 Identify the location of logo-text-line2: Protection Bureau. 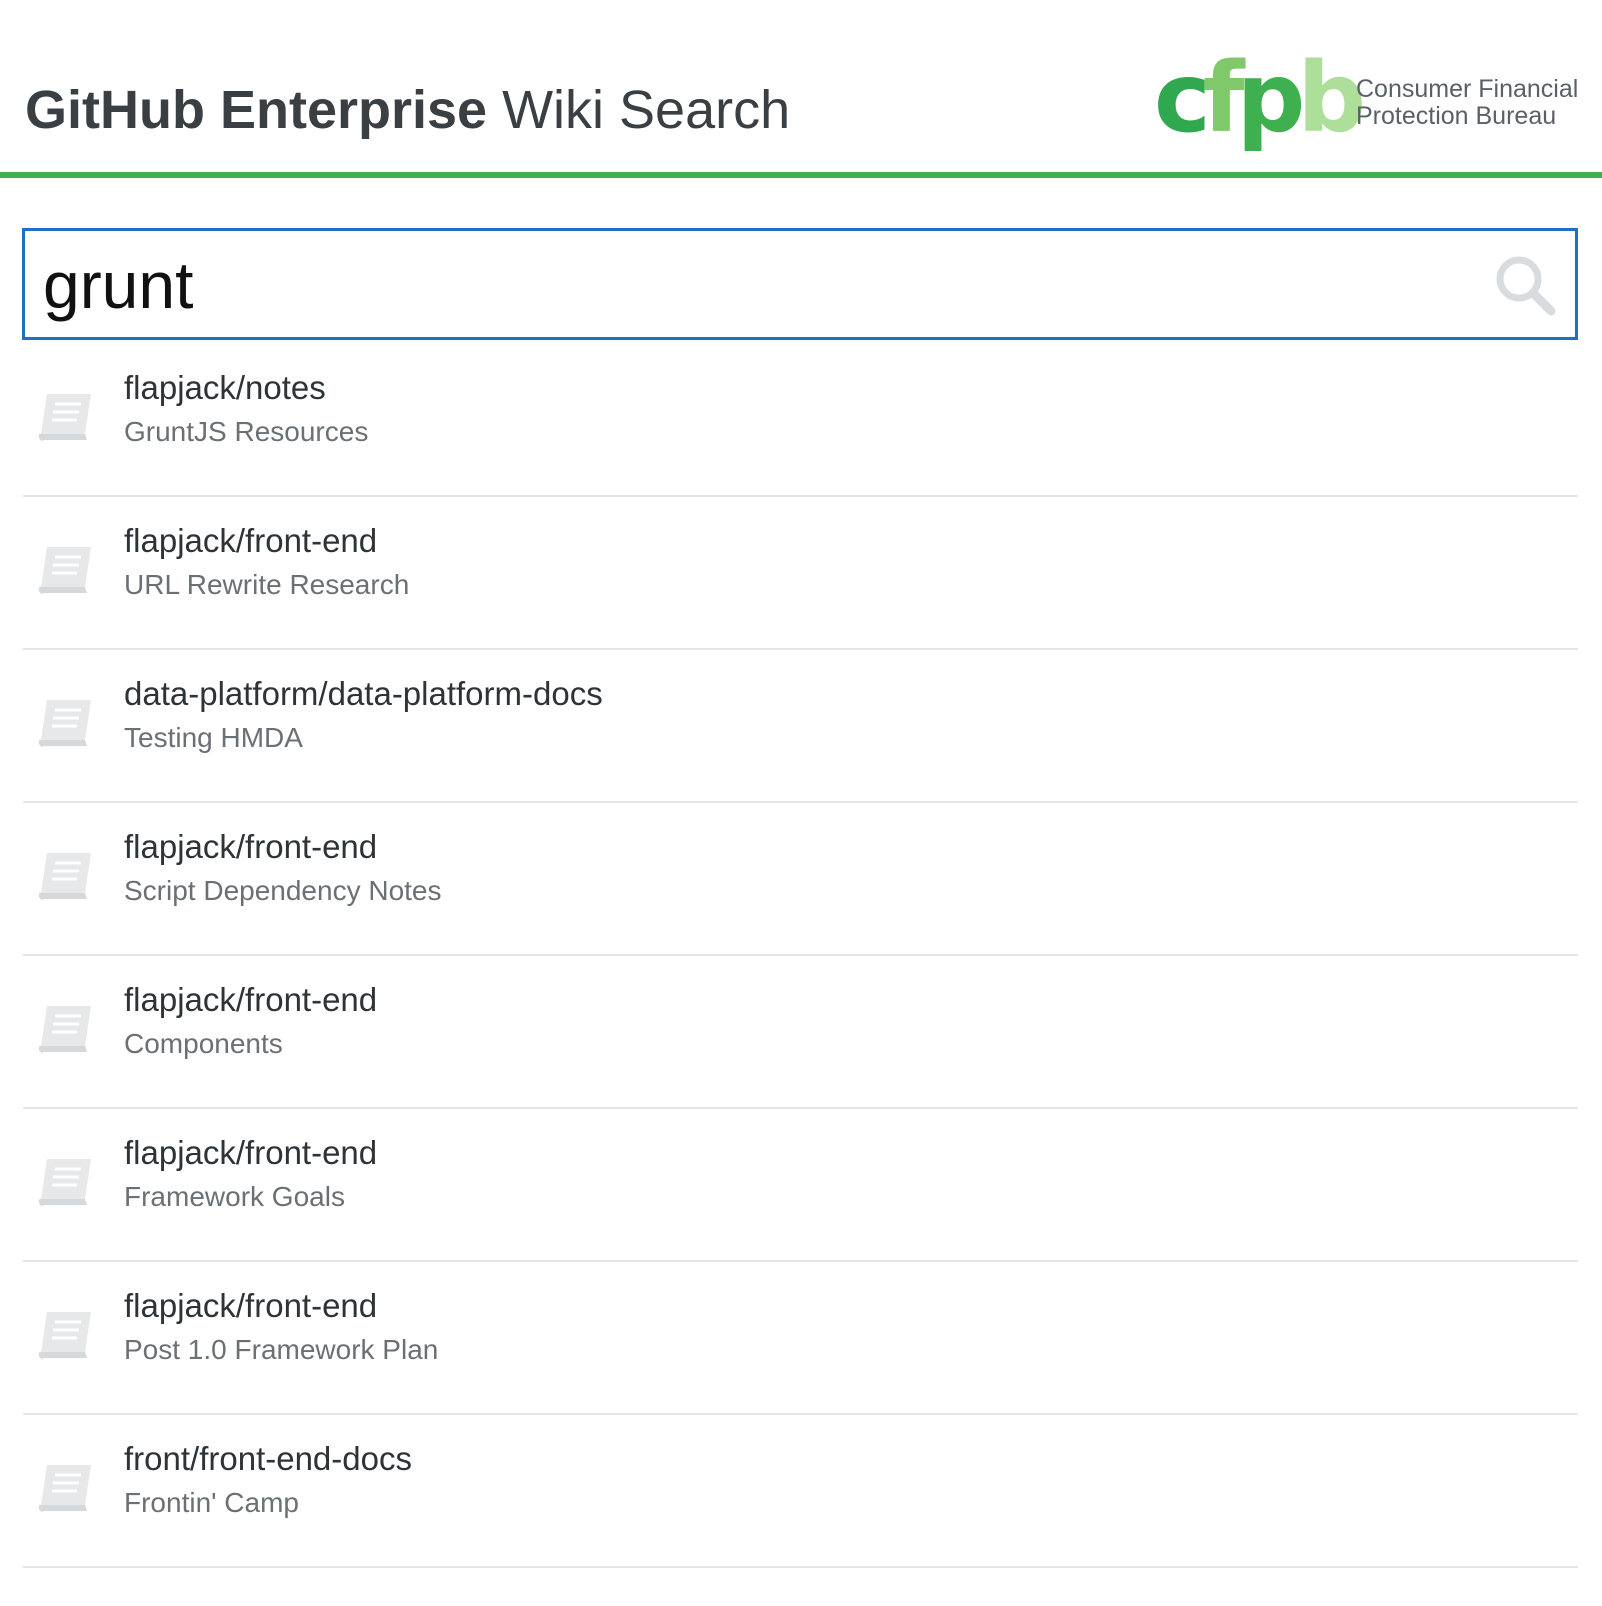
(1456, 116).